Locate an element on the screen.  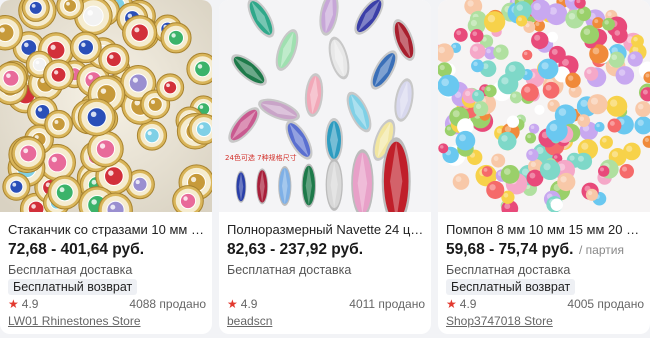
image-caption: 24色可选 7种规格尺寸 is located at coordinates (261, 157).